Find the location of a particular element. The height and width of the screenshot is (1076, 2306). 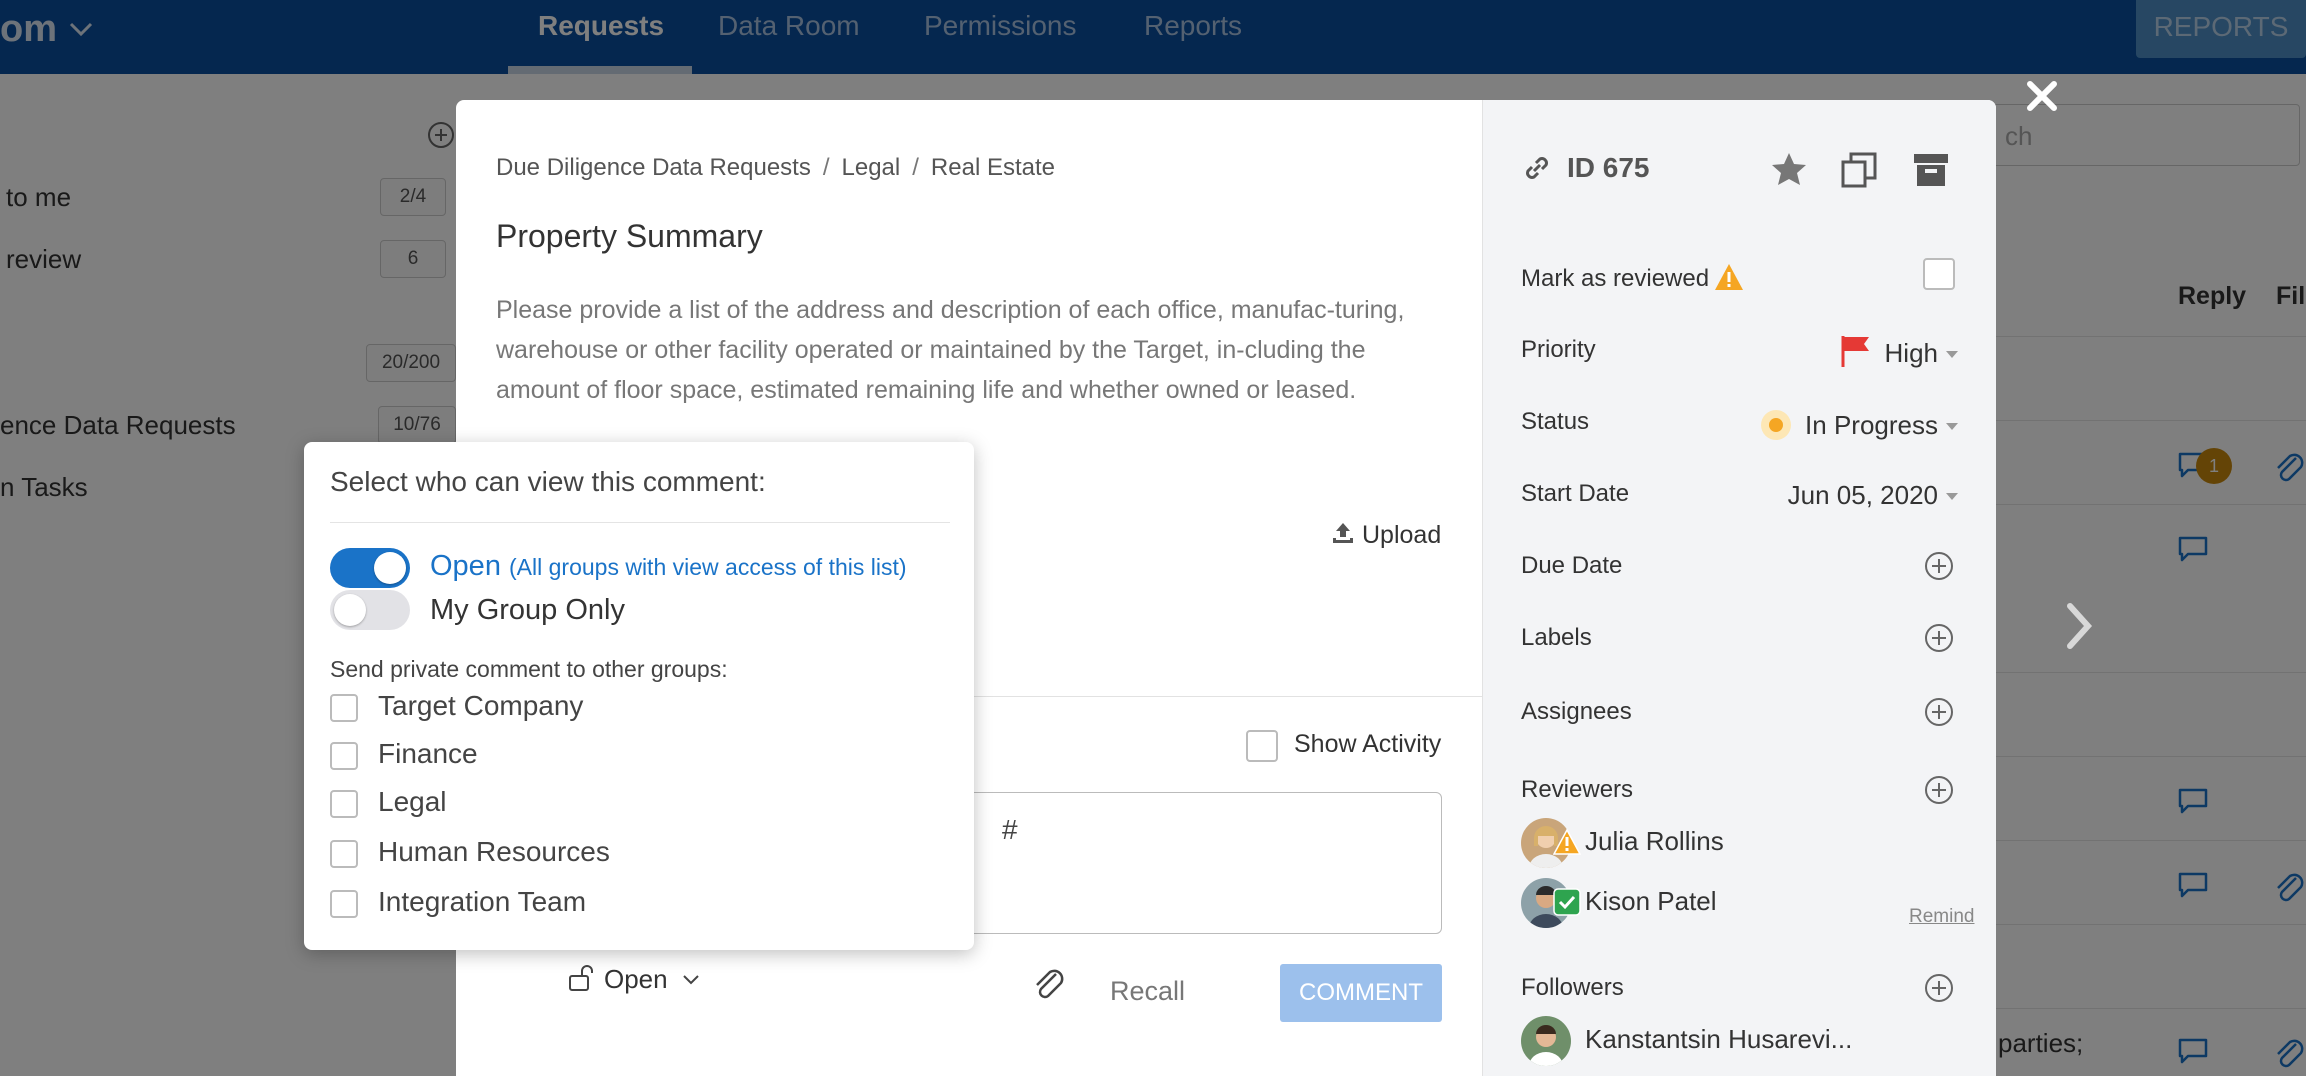

copy-icon is located at coordinates (1859, 170).